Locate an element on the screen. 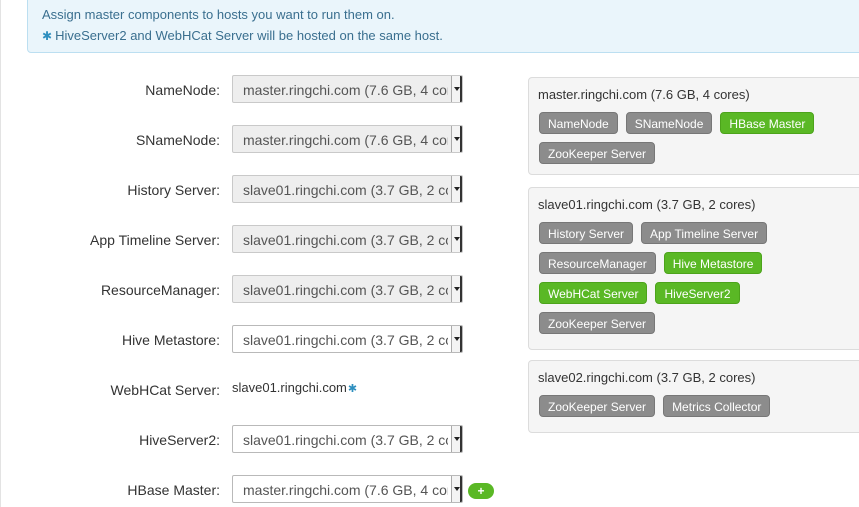  component-tag: History Server is located at coordinates (586, 233).